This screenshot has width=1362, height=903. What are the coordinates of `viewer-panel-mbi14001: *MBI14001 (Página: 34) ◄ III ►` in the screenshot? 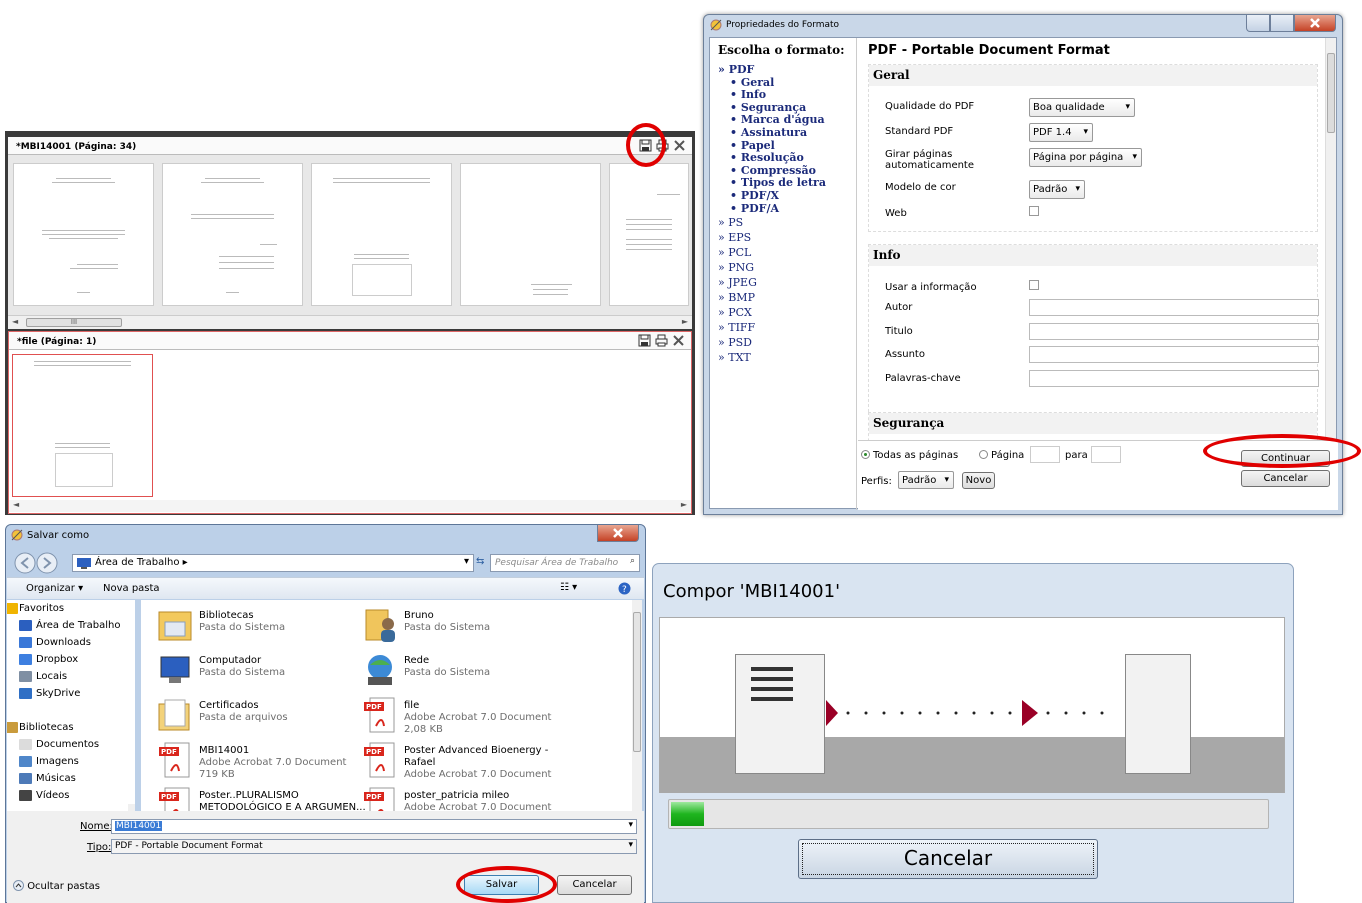 It's located at (350, 233).